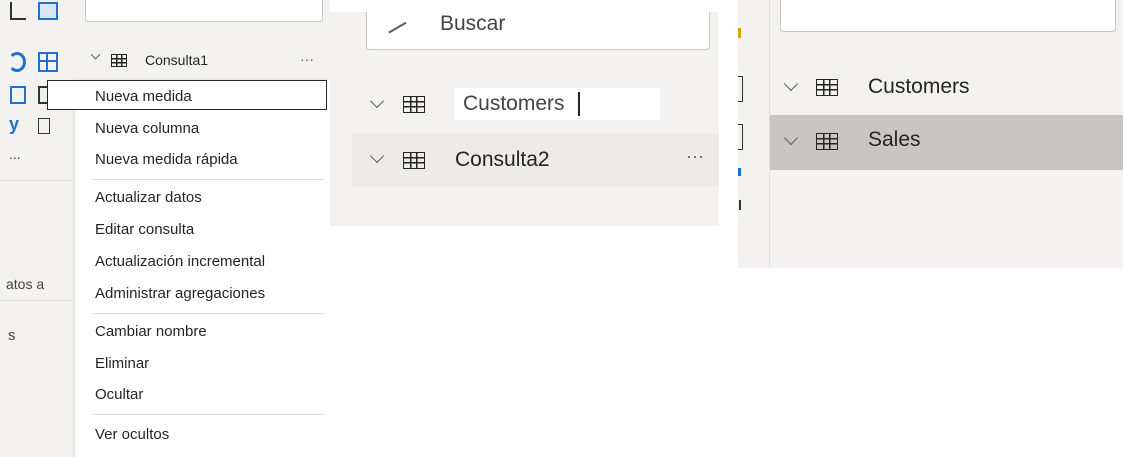 The height and width of the screenshot is (457, 1123). I want to click on bar-chart-icon, so click(18, 11).